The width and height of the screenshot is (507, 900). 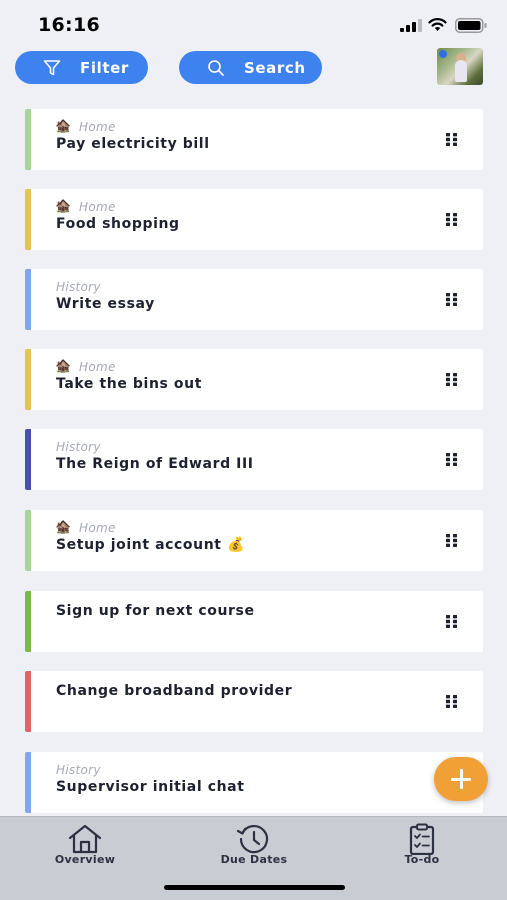 What do you see at coordinates (254, 299) in the screenshot?
I see `task-card: History Write essay` at bounding box center [254, 299].